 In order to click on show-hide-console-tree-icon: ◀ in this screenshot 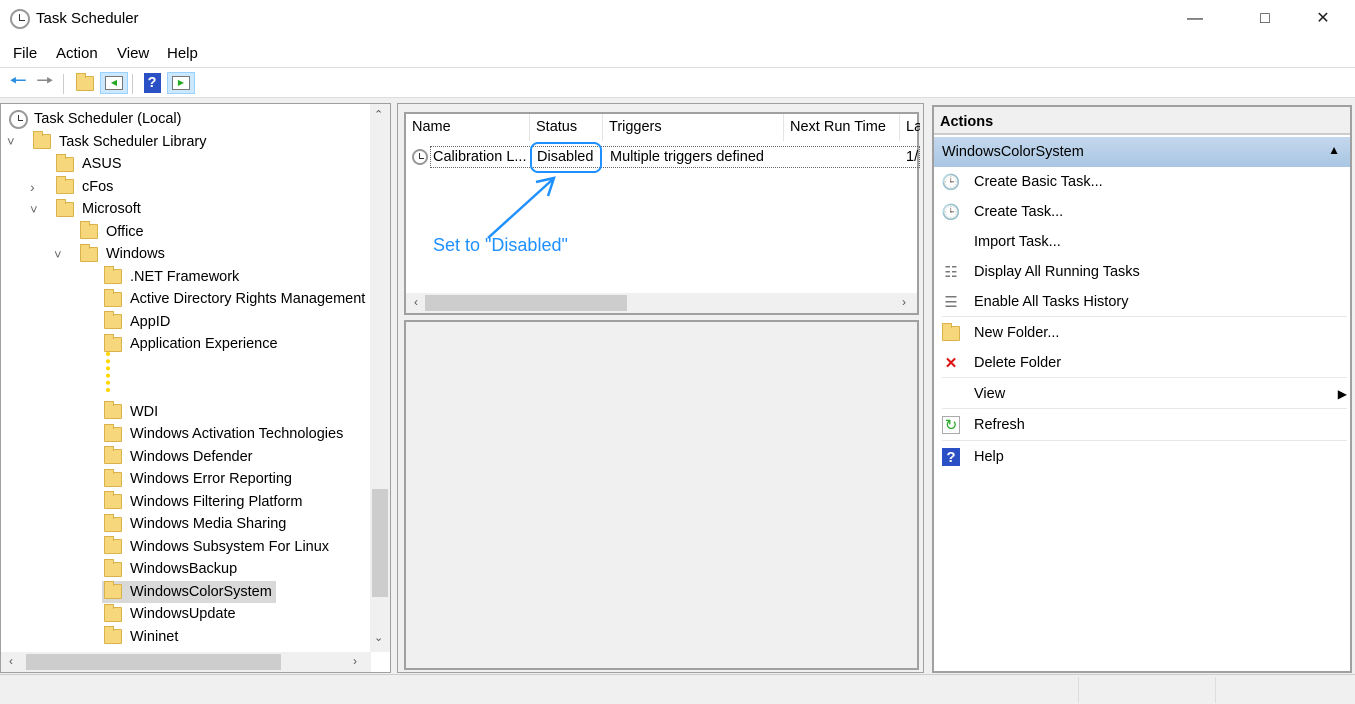, I will do `click(114, 83)`.